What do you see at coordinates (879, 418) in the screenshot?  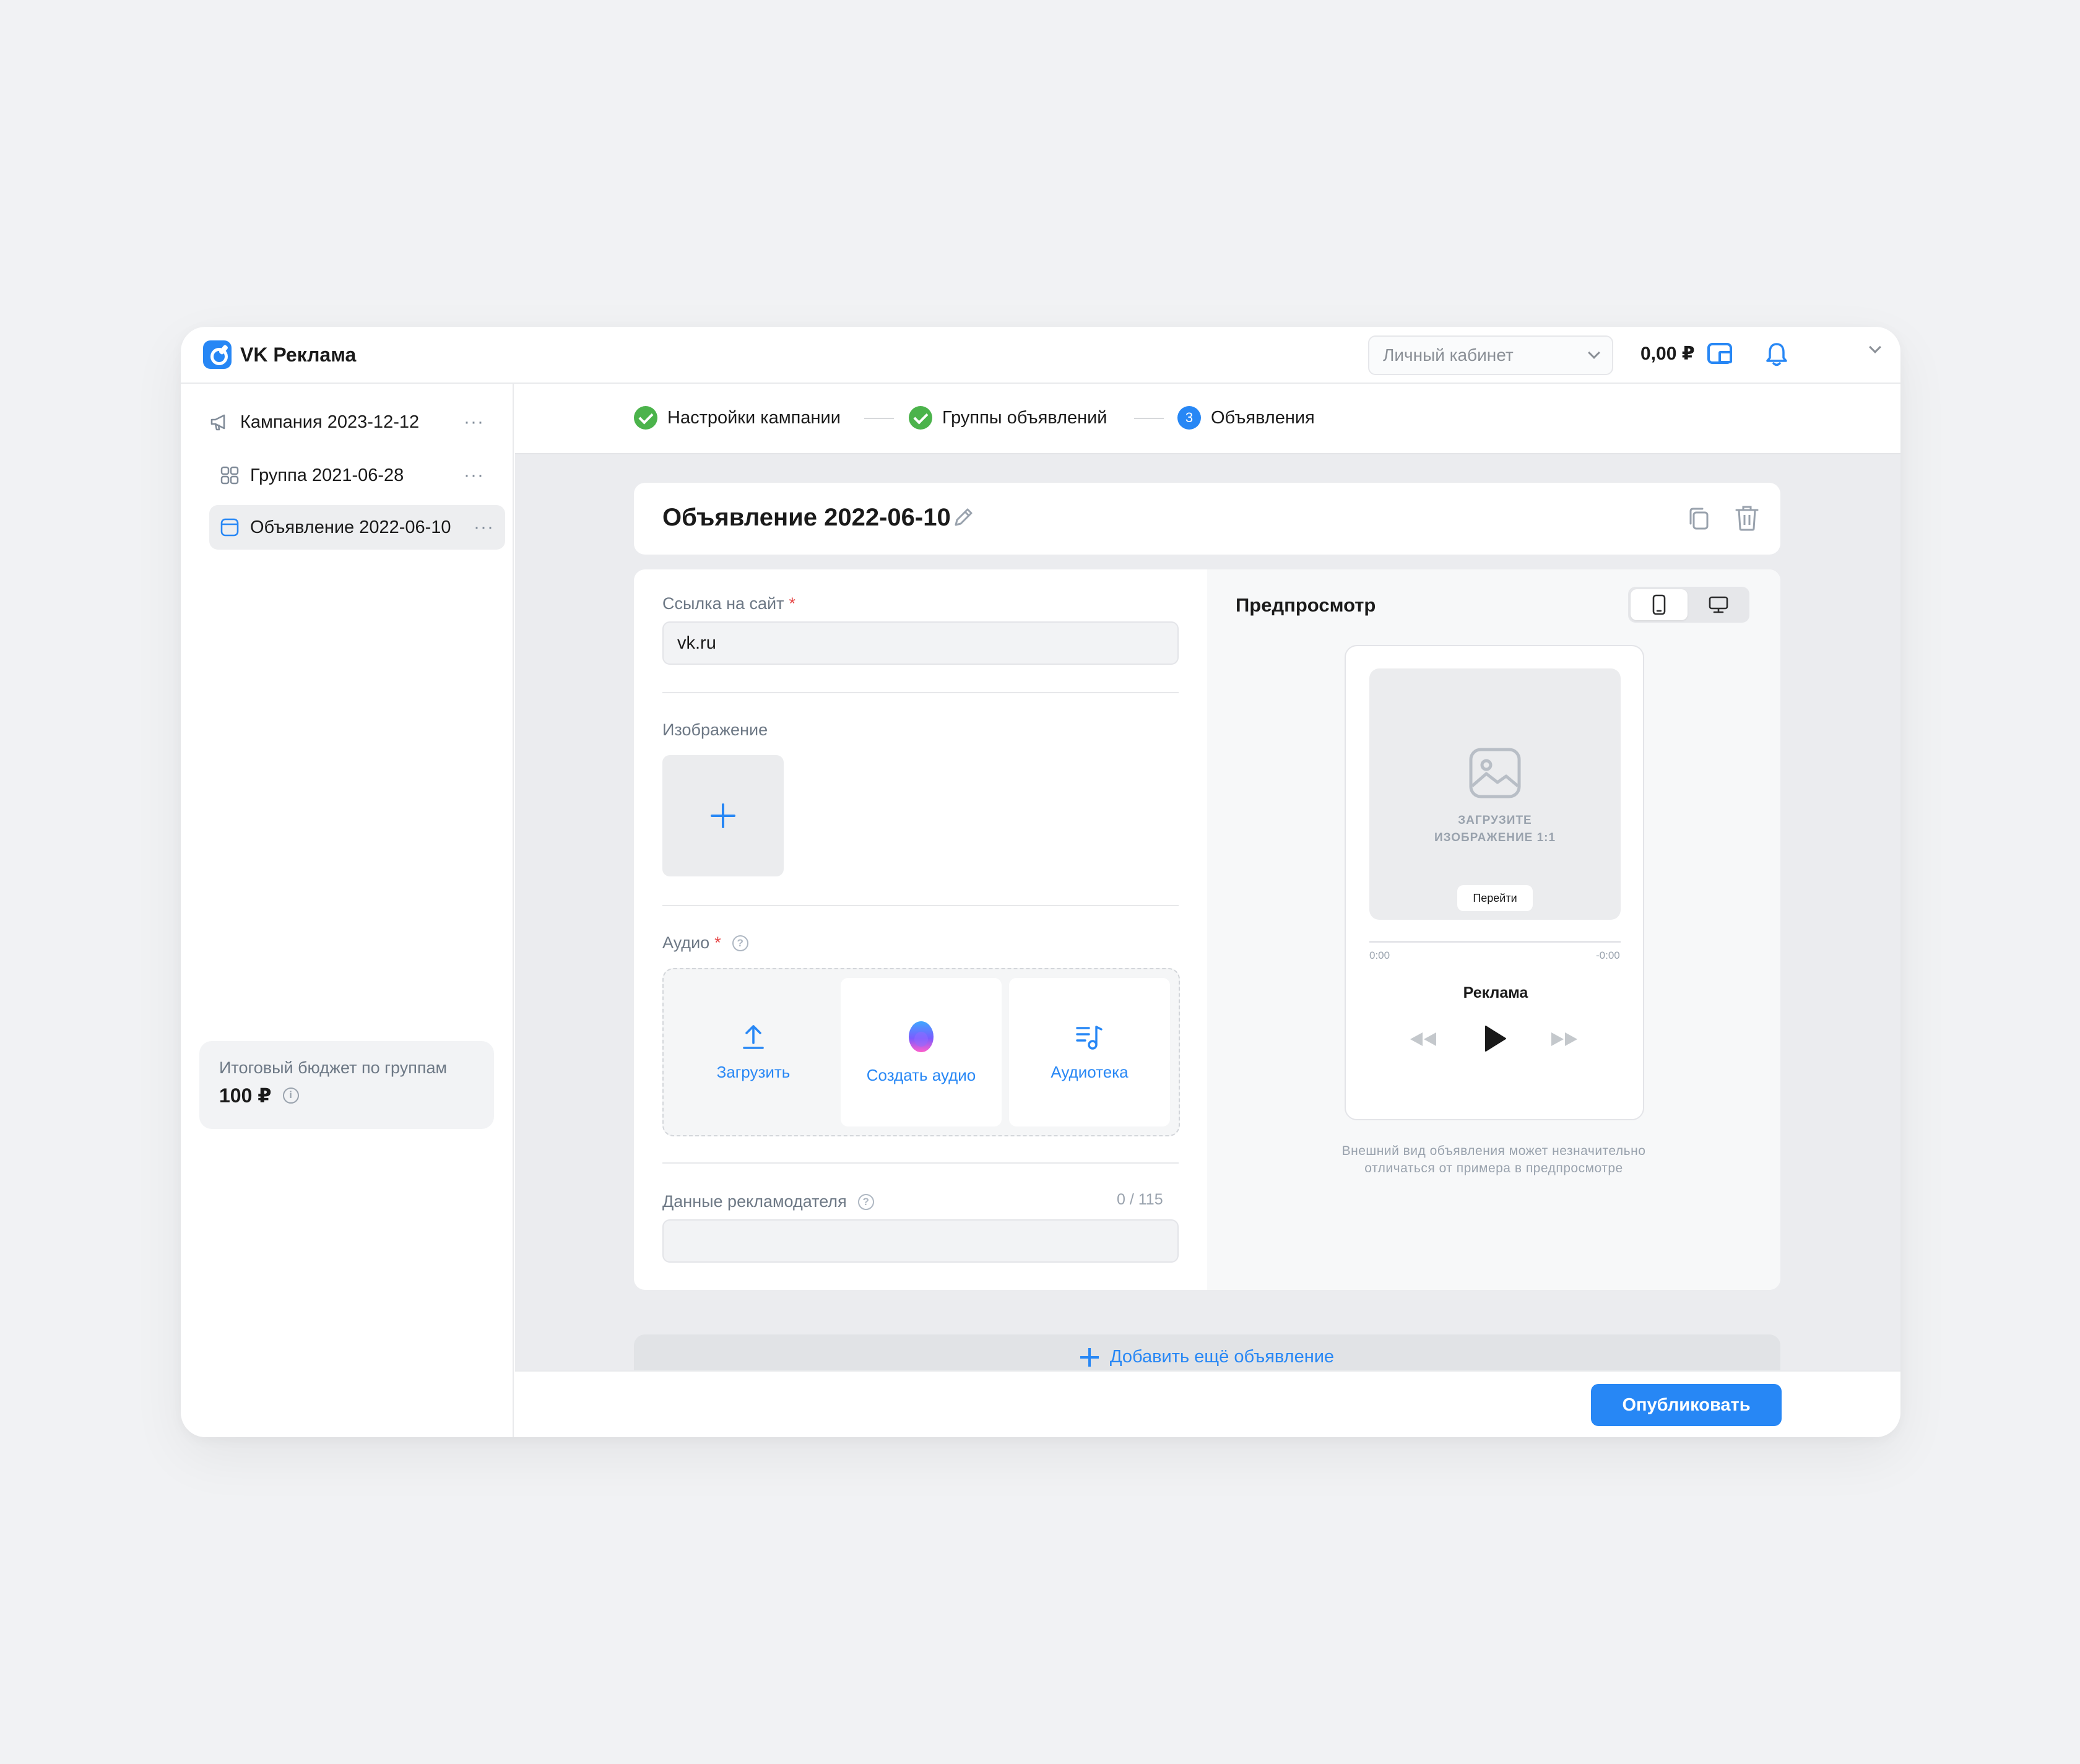 I see `step-divider` at bounding box center [879, 418].